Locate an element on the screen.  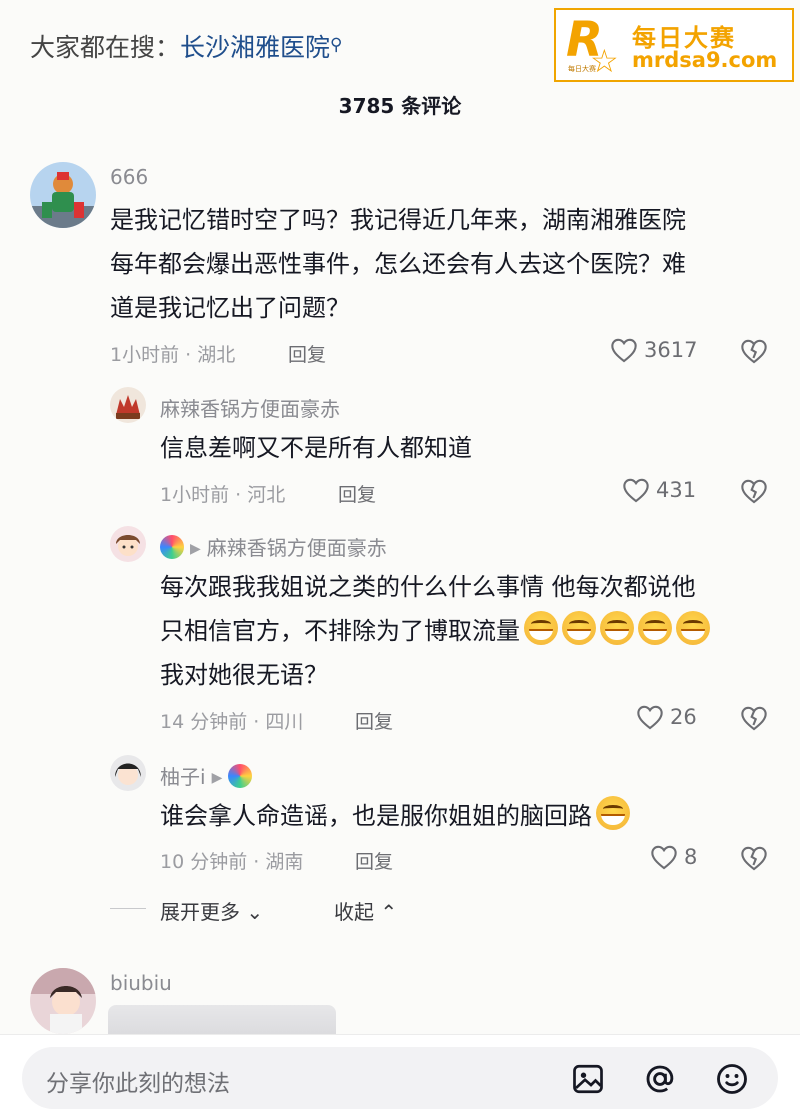
image-icon is located at coordinates (588, 1081).